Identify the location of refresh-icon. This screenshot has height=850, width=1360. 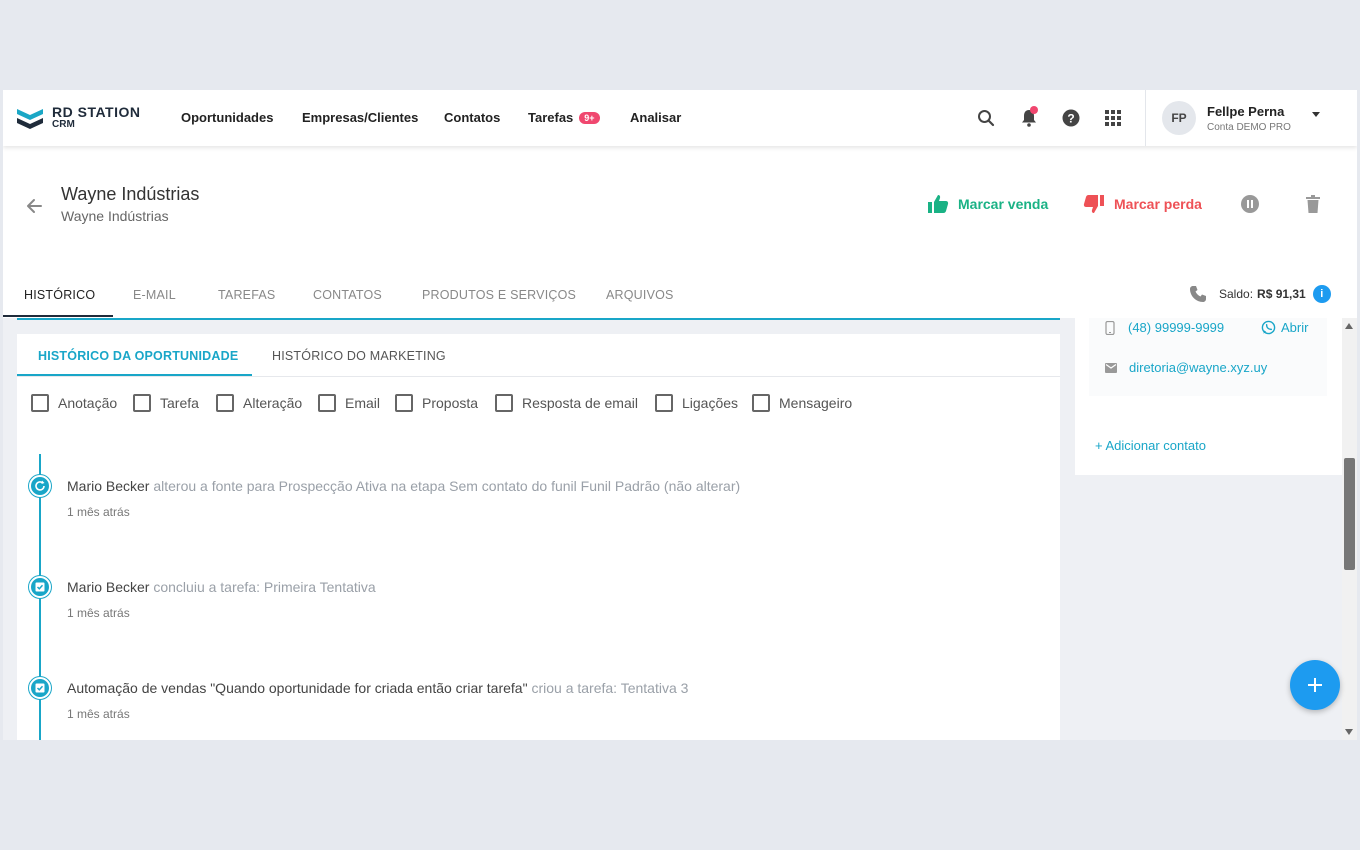
(40, 486).